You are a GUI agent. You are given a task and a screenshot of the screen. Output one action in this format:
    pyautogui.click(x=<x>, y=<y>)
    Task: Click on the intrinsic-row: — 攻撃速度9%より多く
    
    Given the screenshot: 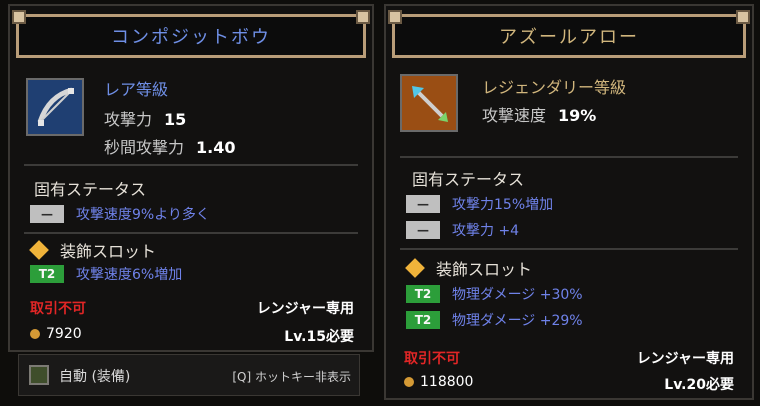 What is the action you would take?
    pyautogui.click(x=120, y=214)
    